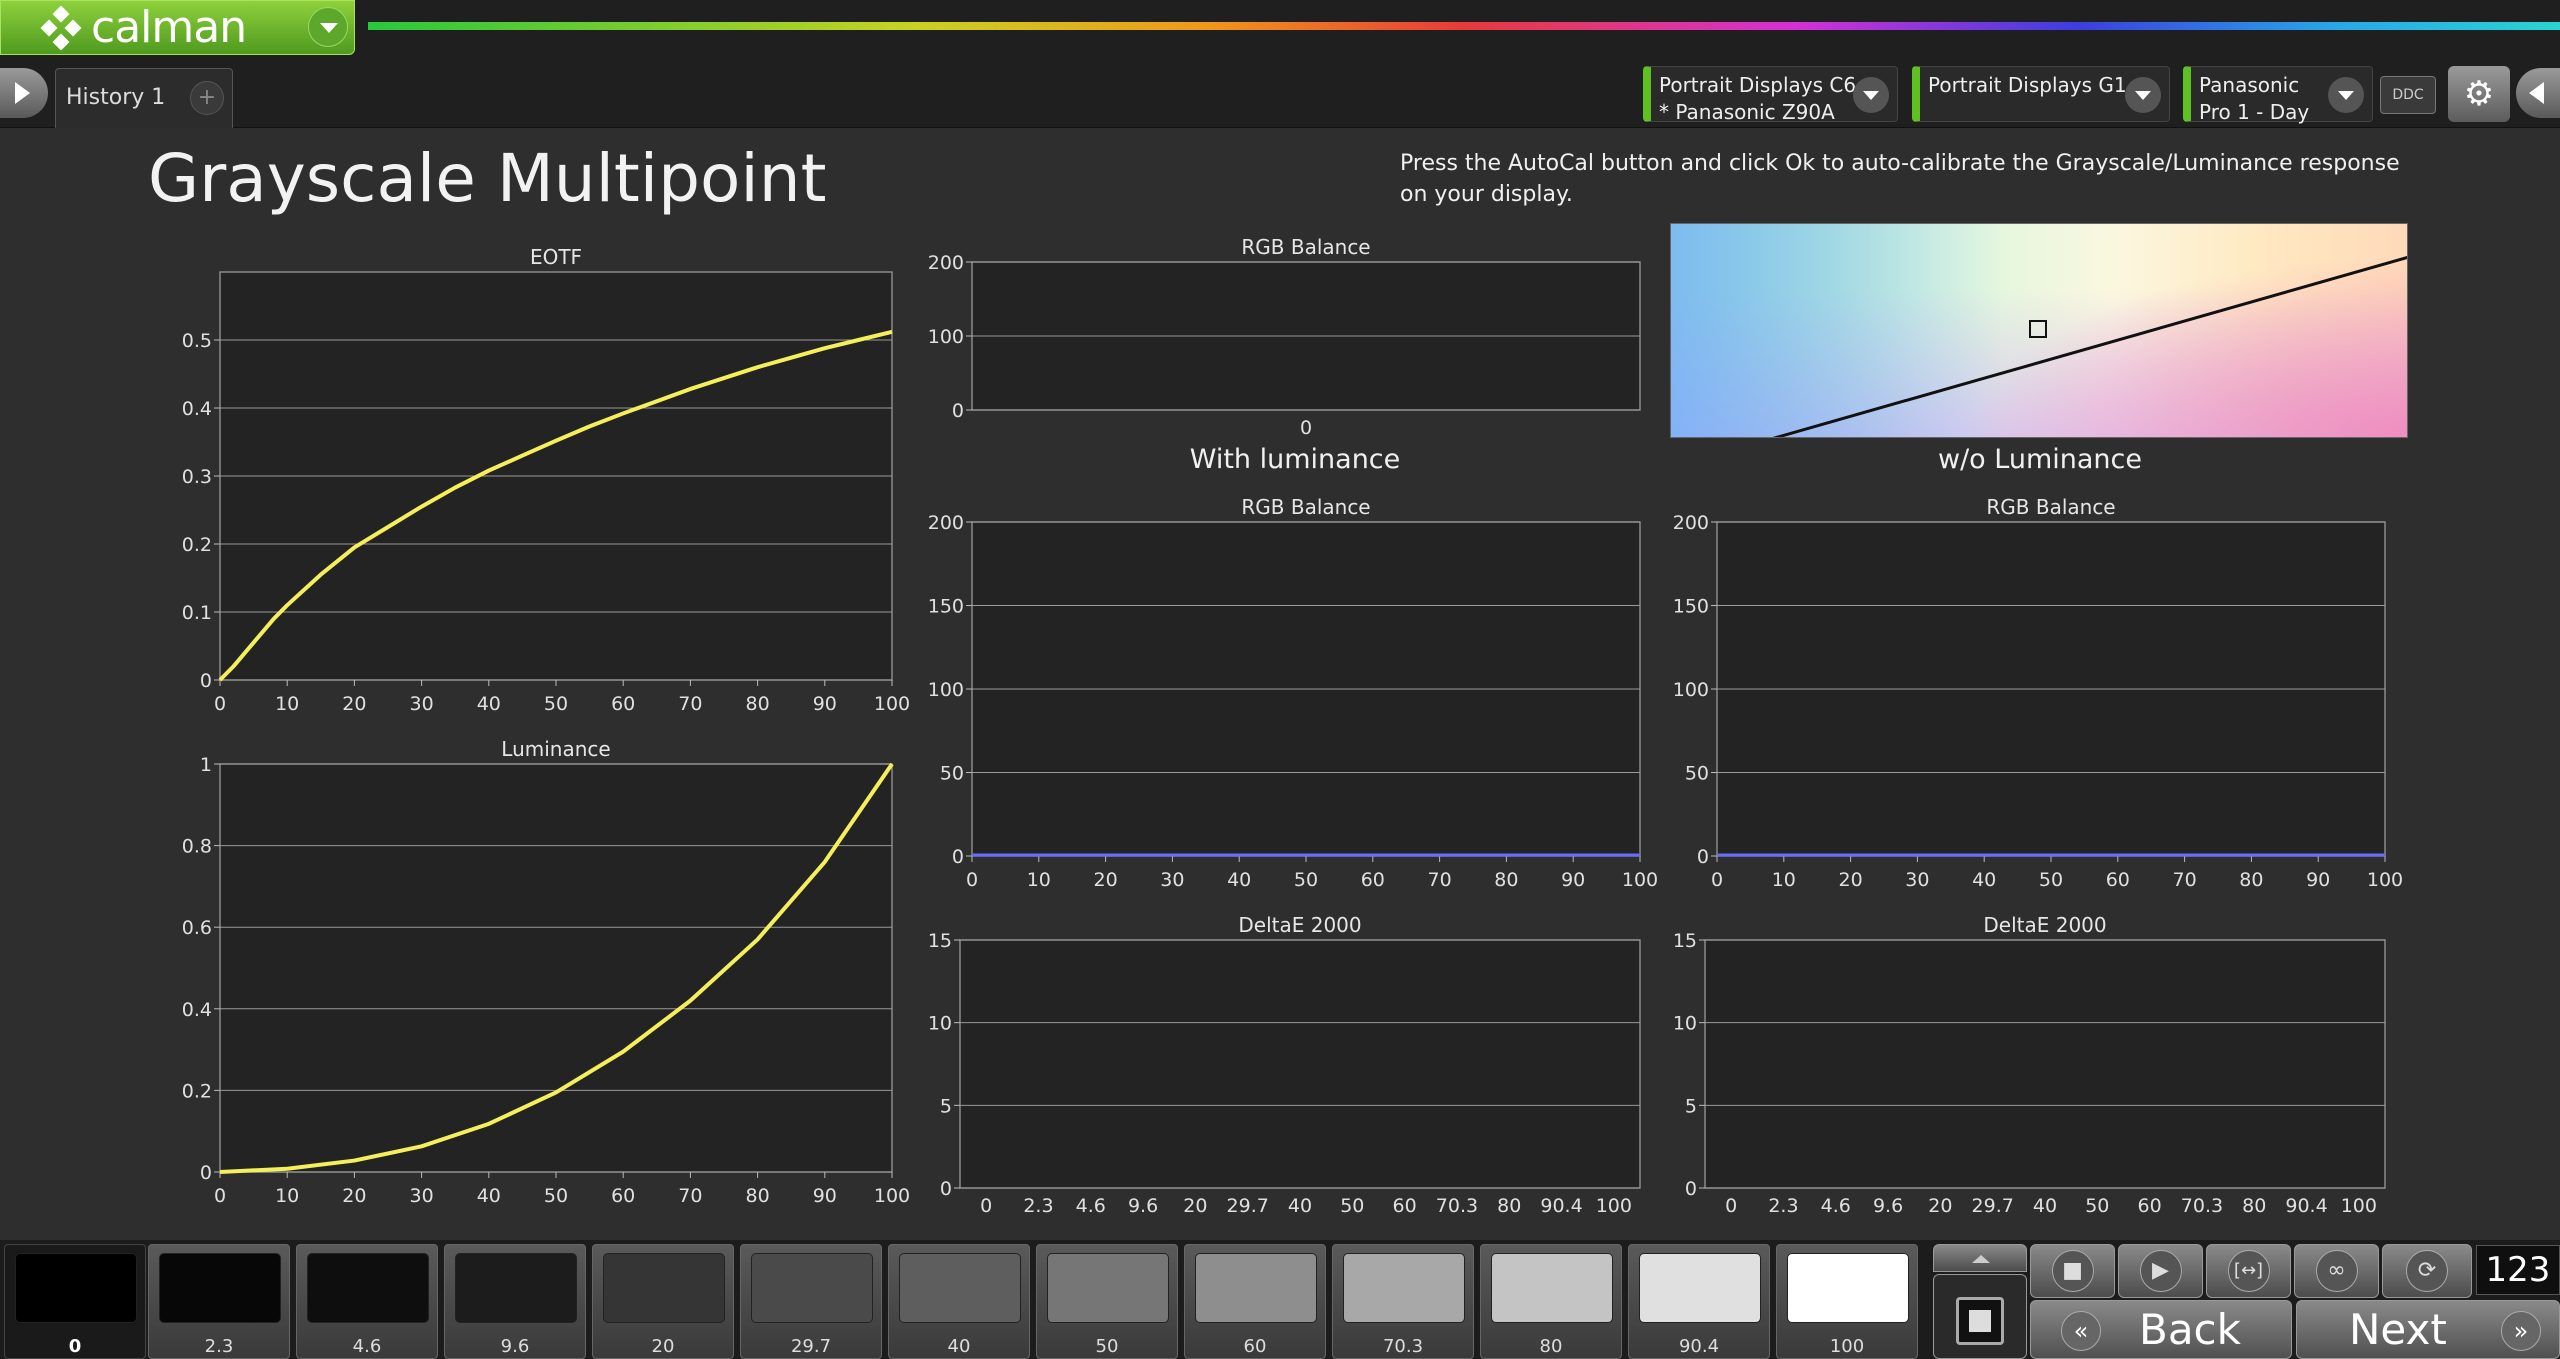 This screenshot has height=1359, width=2560. Describe the element at coordinates (663, 1301) in the screenshot. I see `patch-swatch-20: 20` at that location.